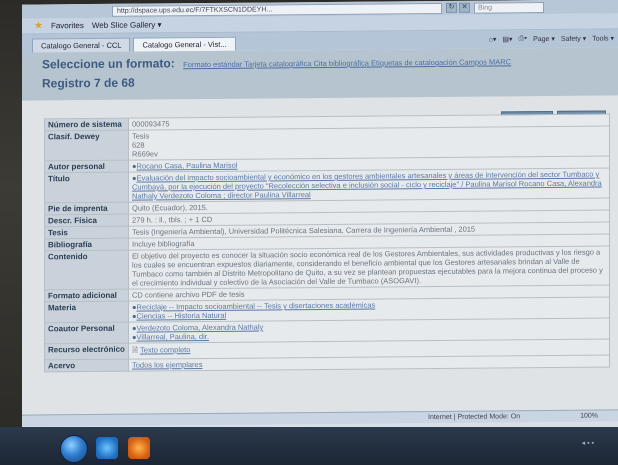 This screenshot has height=465, width=618. I want to click on record-counter: Registro 7 de 68, so click(88, 83).